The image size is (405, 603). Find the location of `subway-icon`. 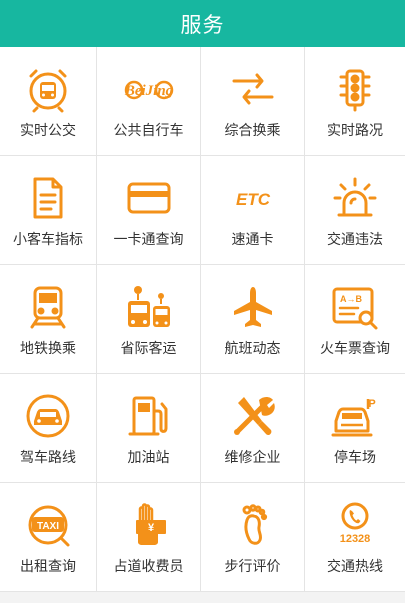

subway-icon is located at coordinates (48, 307).